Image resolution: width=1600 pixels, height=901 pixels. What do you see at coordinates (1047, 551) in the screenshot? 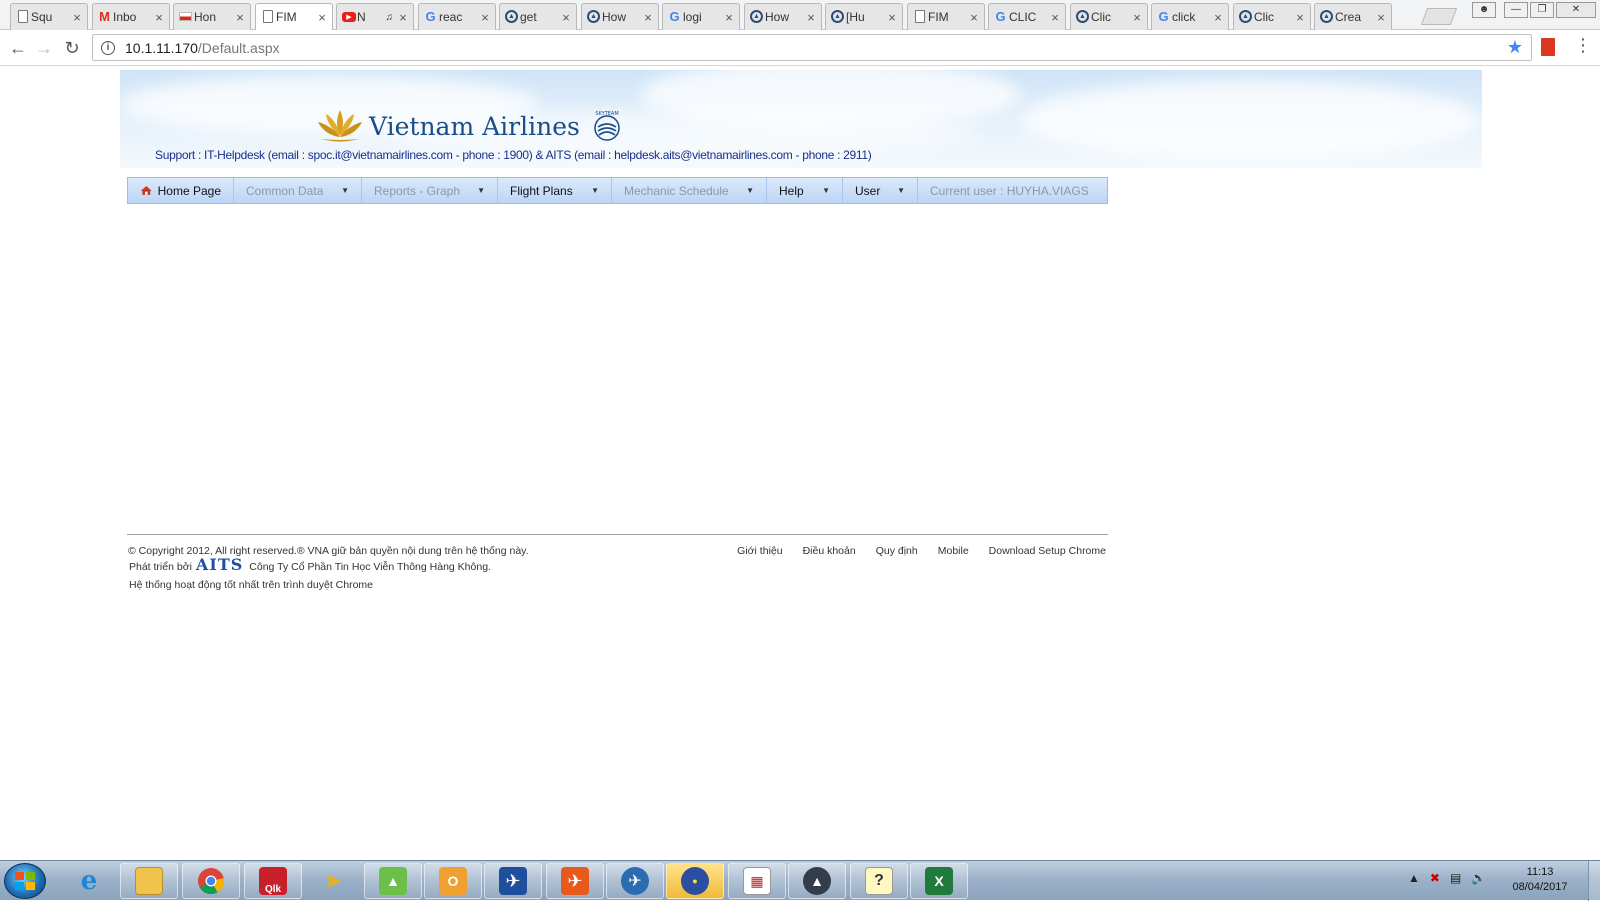
I see `footer-link-download-chrome: Download Setup Chrome` at bounding box center [1047, 551].